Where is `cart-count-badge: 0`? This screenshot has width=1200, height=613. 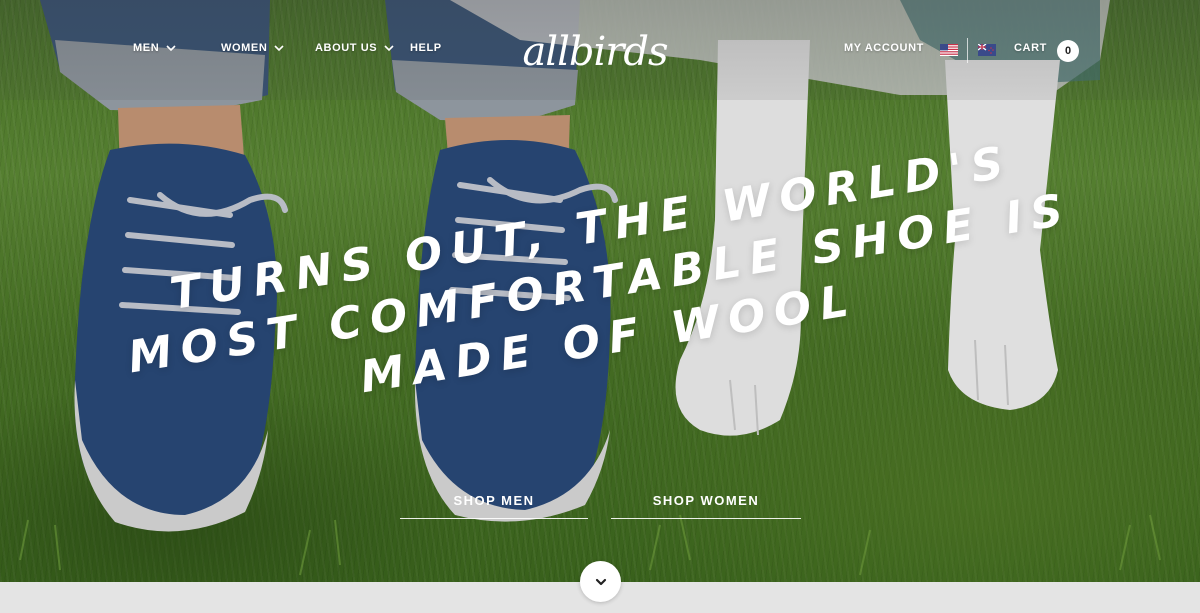
cart-count-badge: 0 is located at coordinates (1068, 51).